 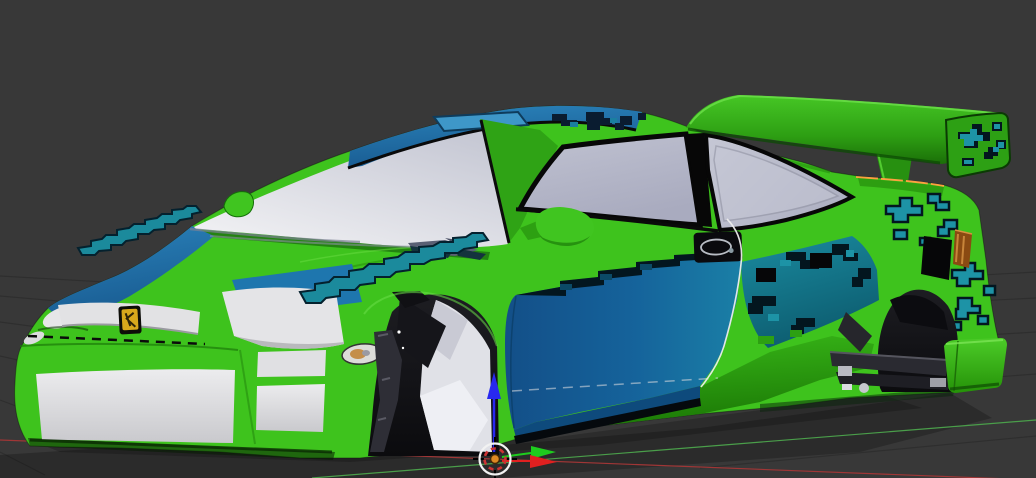 What do you see at coordinates (135, 406) in the screenshot?
I see `main-intake` at bounding box center [135, 406].